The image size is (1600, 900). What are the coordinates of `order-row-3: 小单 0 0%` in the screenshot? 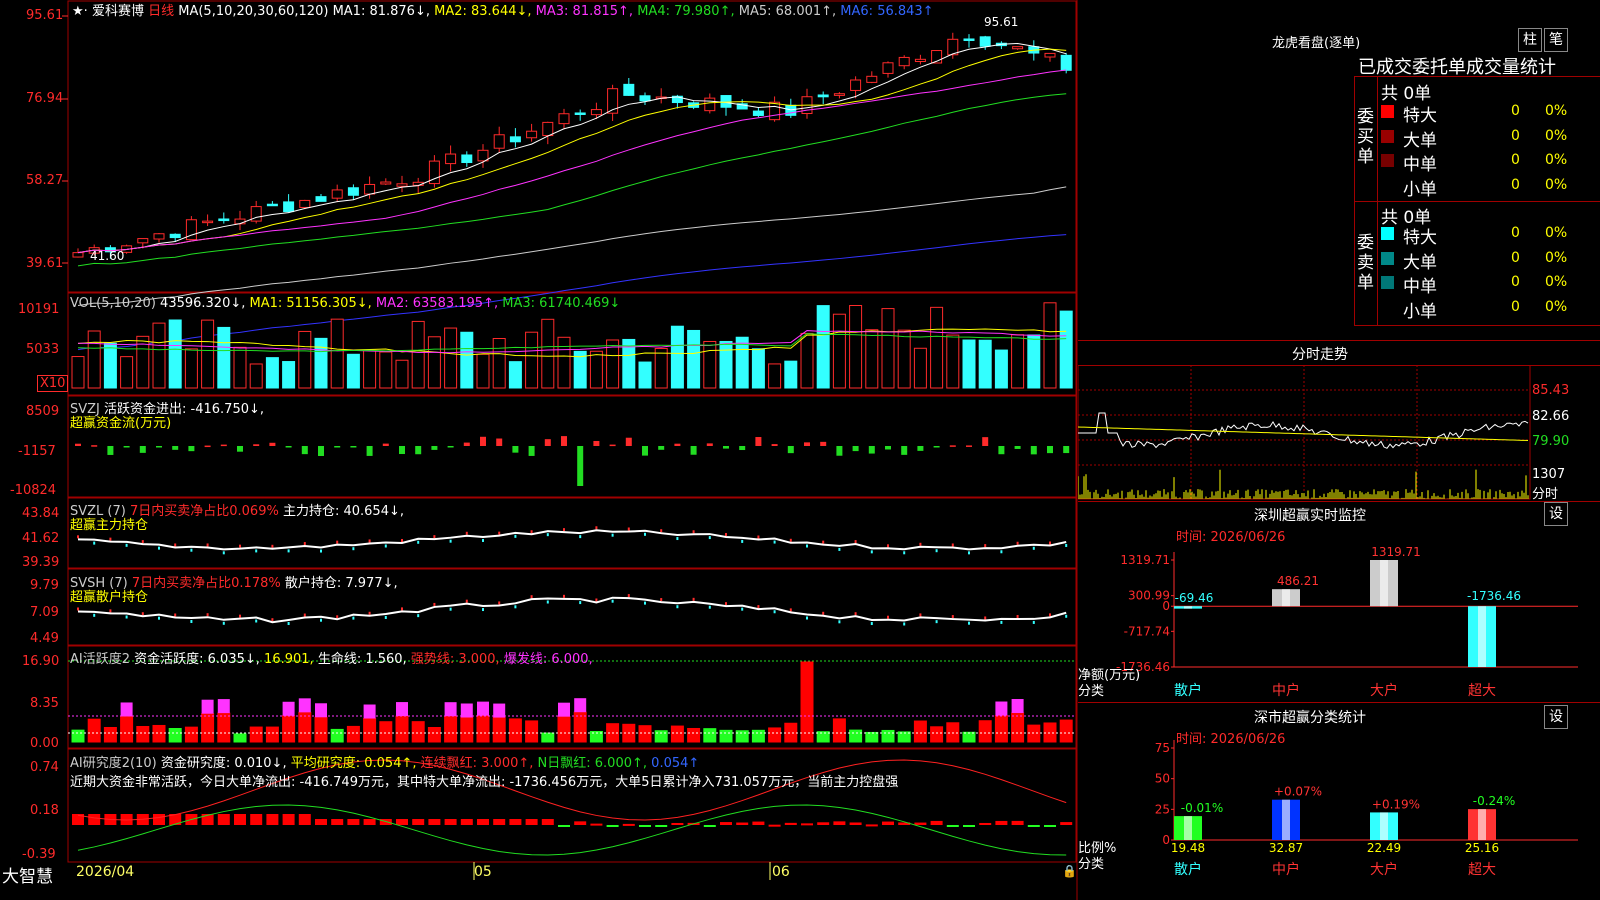 It's located at (1489, 187).